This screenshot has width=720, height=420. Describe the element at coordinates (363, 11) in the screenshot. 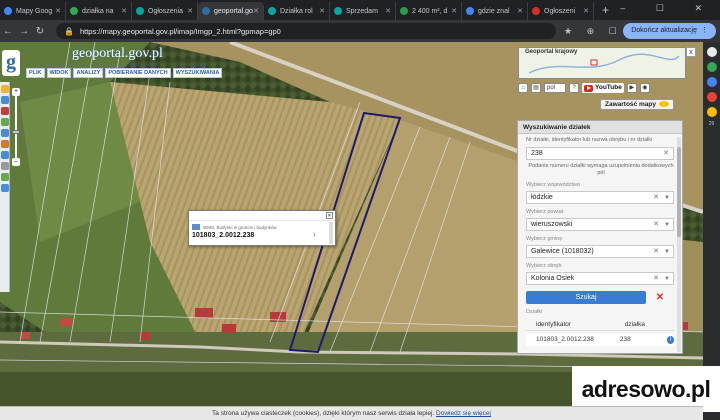

I see `browser-tab: Sprzedam ✕` at that location.